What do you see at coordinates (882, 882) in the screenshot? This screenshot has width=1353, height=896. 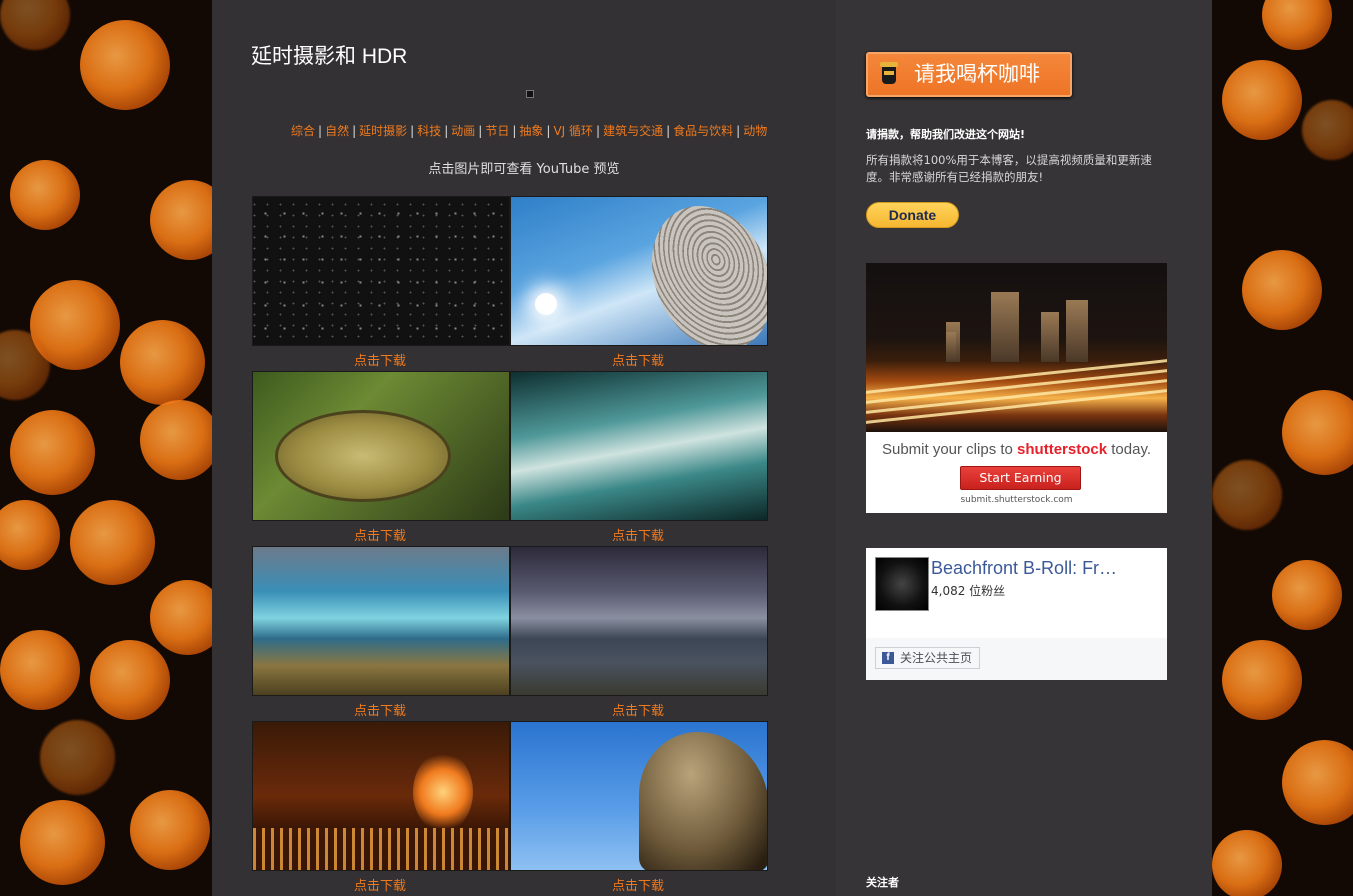 I see `followers-heading: 关注者` at bounding box center [882, 882].